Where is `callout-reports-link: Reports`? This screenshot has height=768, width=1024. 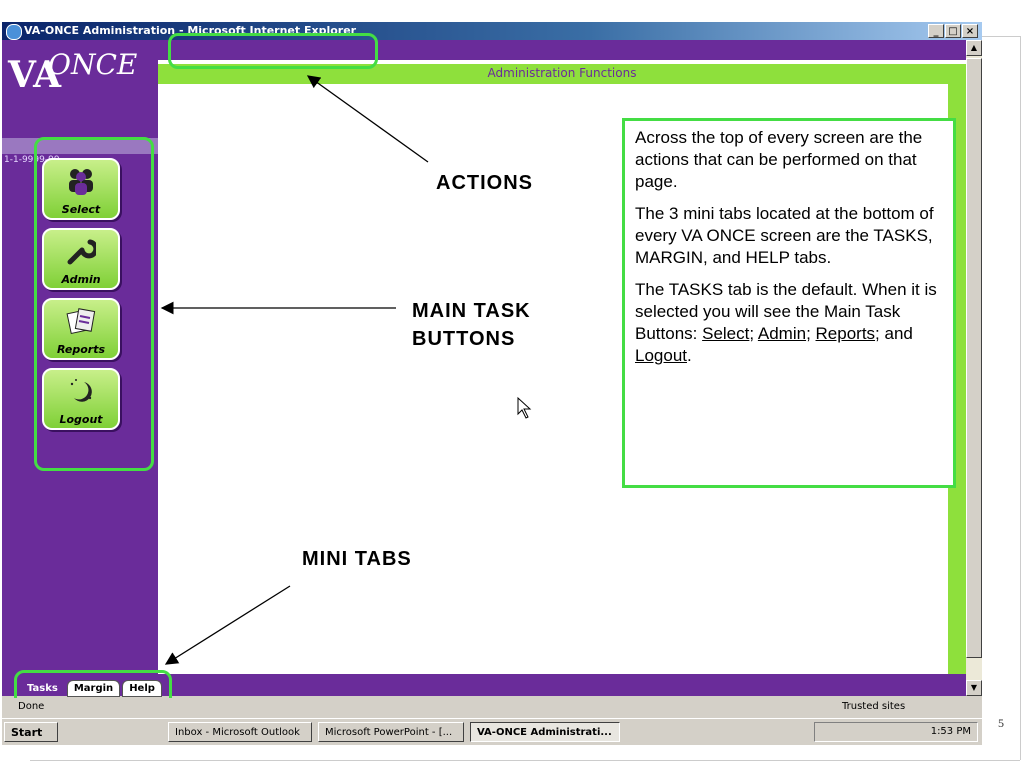 callout-reports-link: Reports is located at coordinates (845, 333).